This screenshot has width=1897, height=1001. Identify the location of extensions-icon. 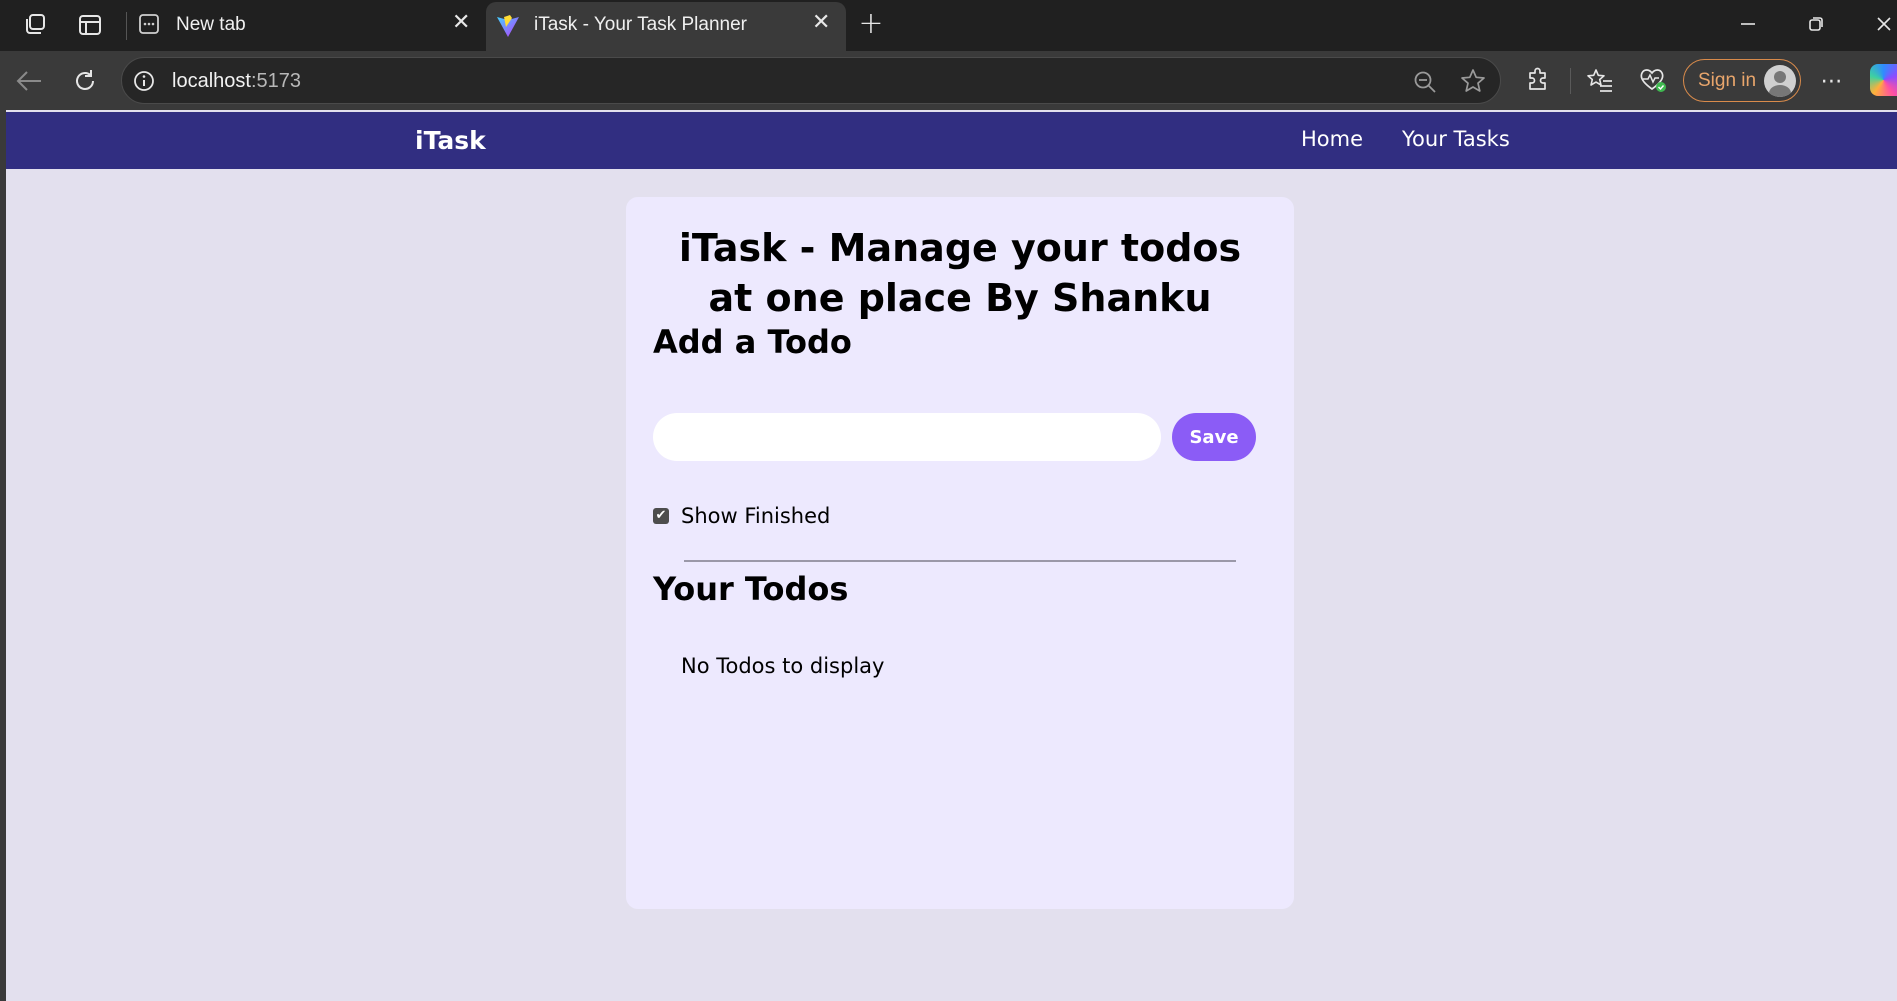
(1538, 80).